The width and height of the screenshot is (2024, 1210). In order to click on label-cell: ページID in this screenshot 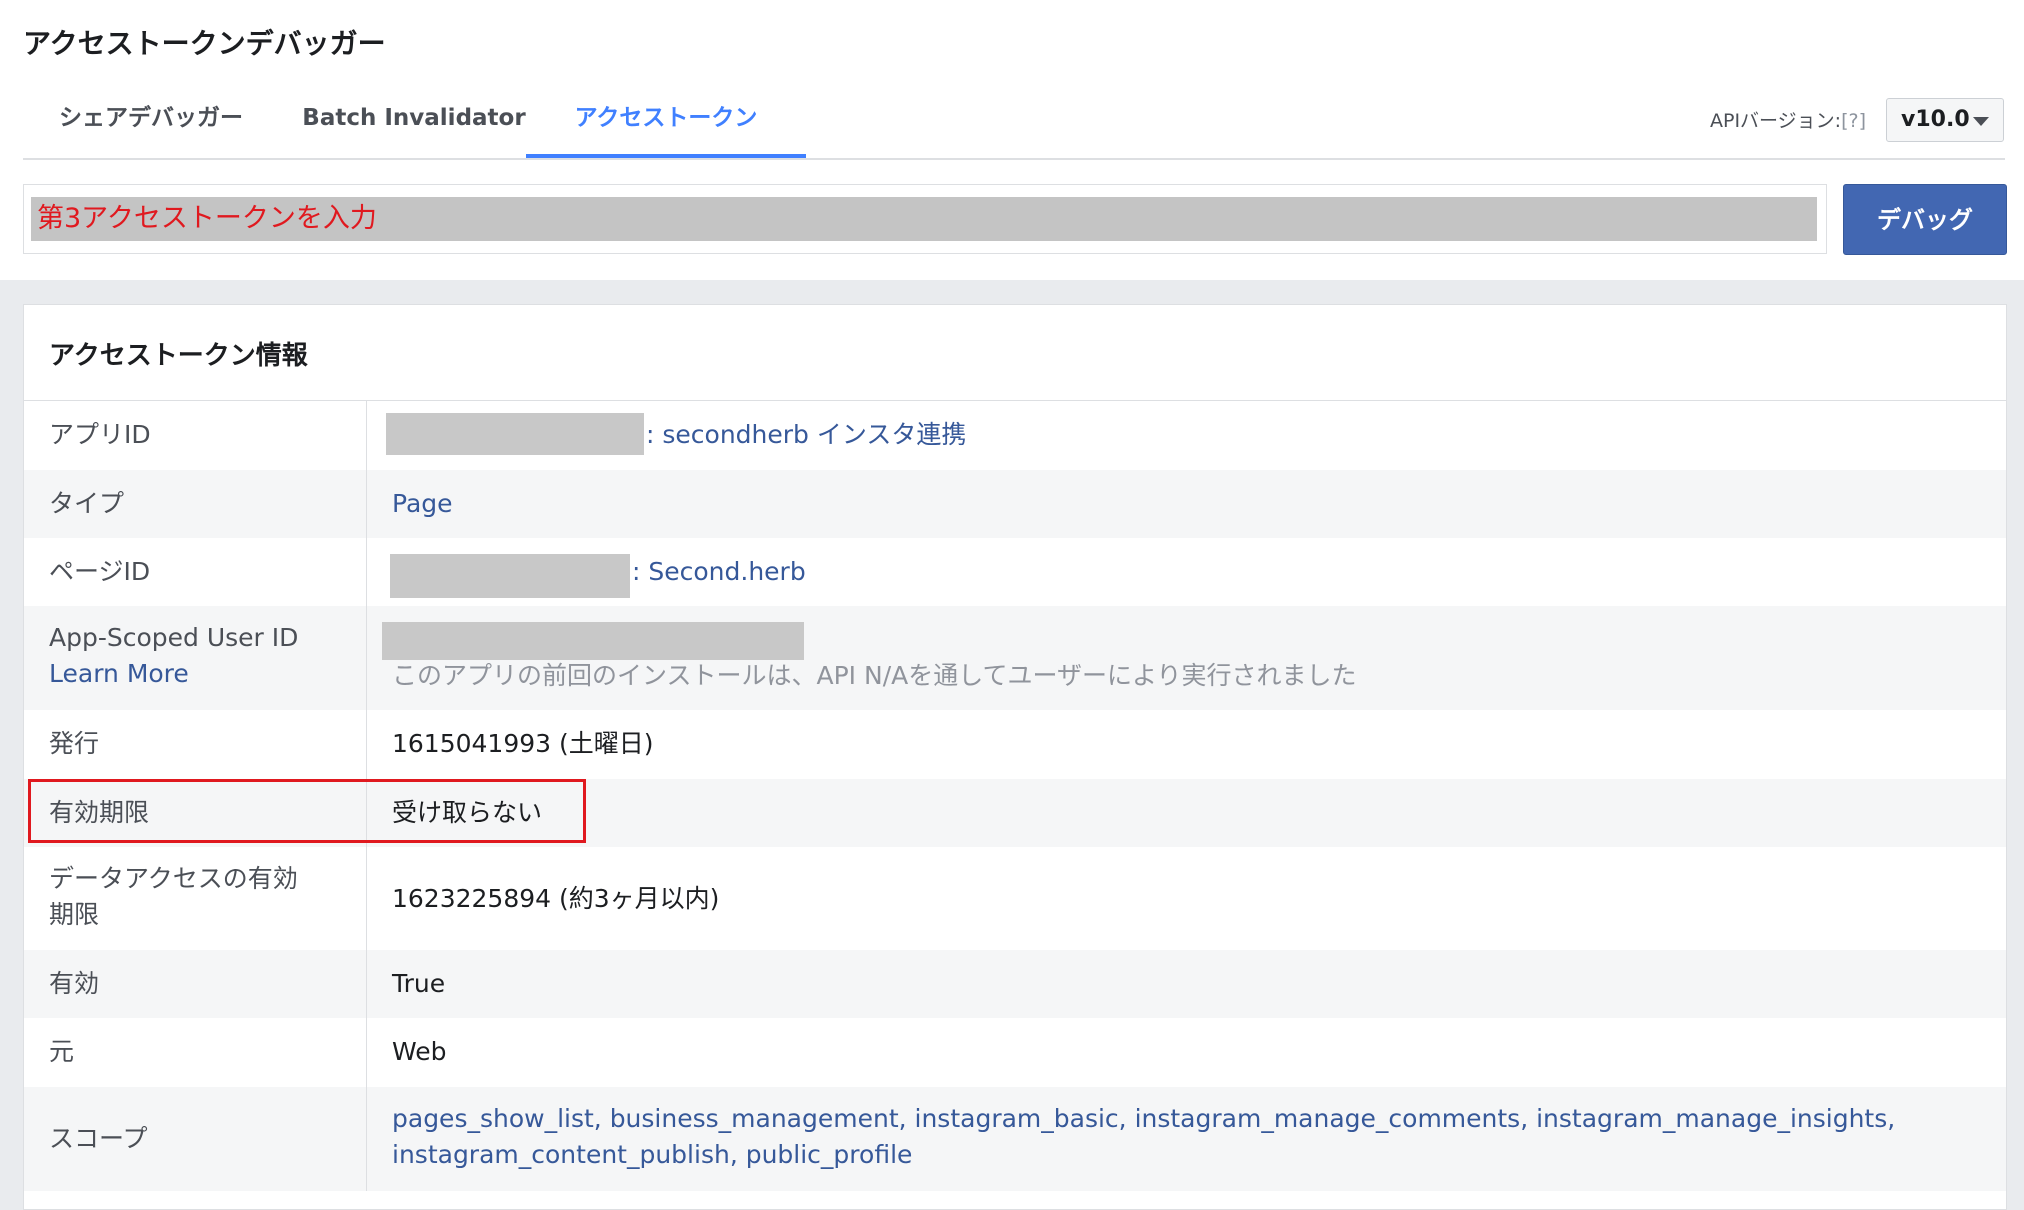, I will do `click(195, 572)`.